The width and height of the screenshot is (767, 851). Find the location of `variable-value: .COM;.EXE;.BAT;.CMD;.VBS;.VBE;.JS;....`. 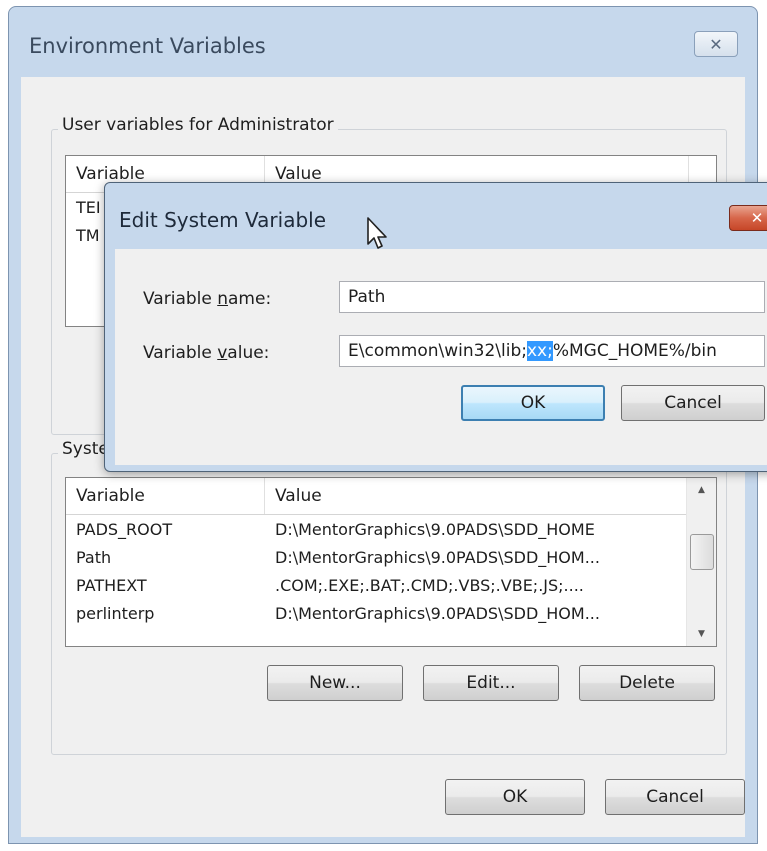

variable-value: .COM;.EXE;.BAT;.CMD;.VBS;.VBE;.JS;.... is located at coordinates (429, 585).